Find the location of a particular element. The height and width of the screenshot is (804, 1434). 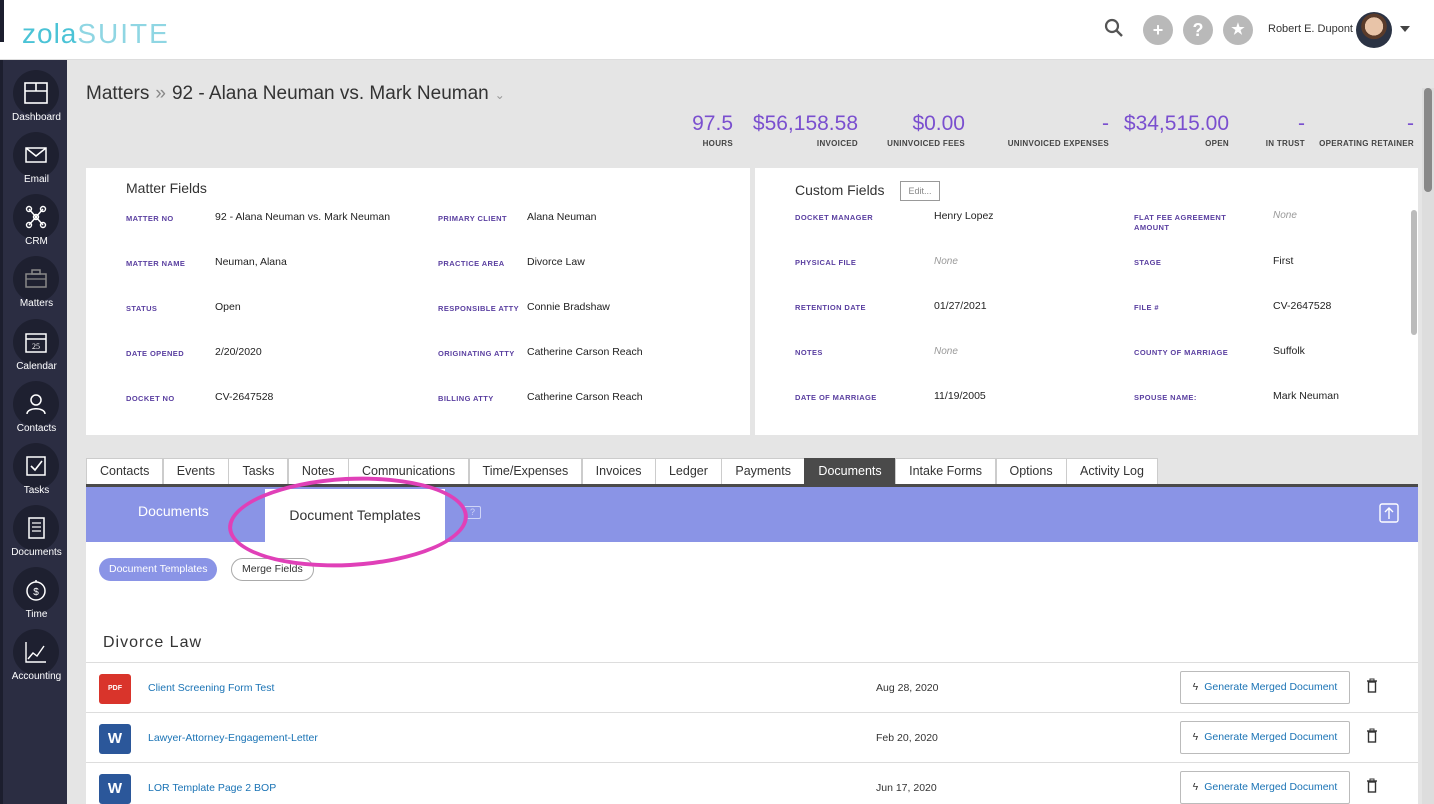

pill-document-templates: Document Templates is located at coordinates (158, 569).